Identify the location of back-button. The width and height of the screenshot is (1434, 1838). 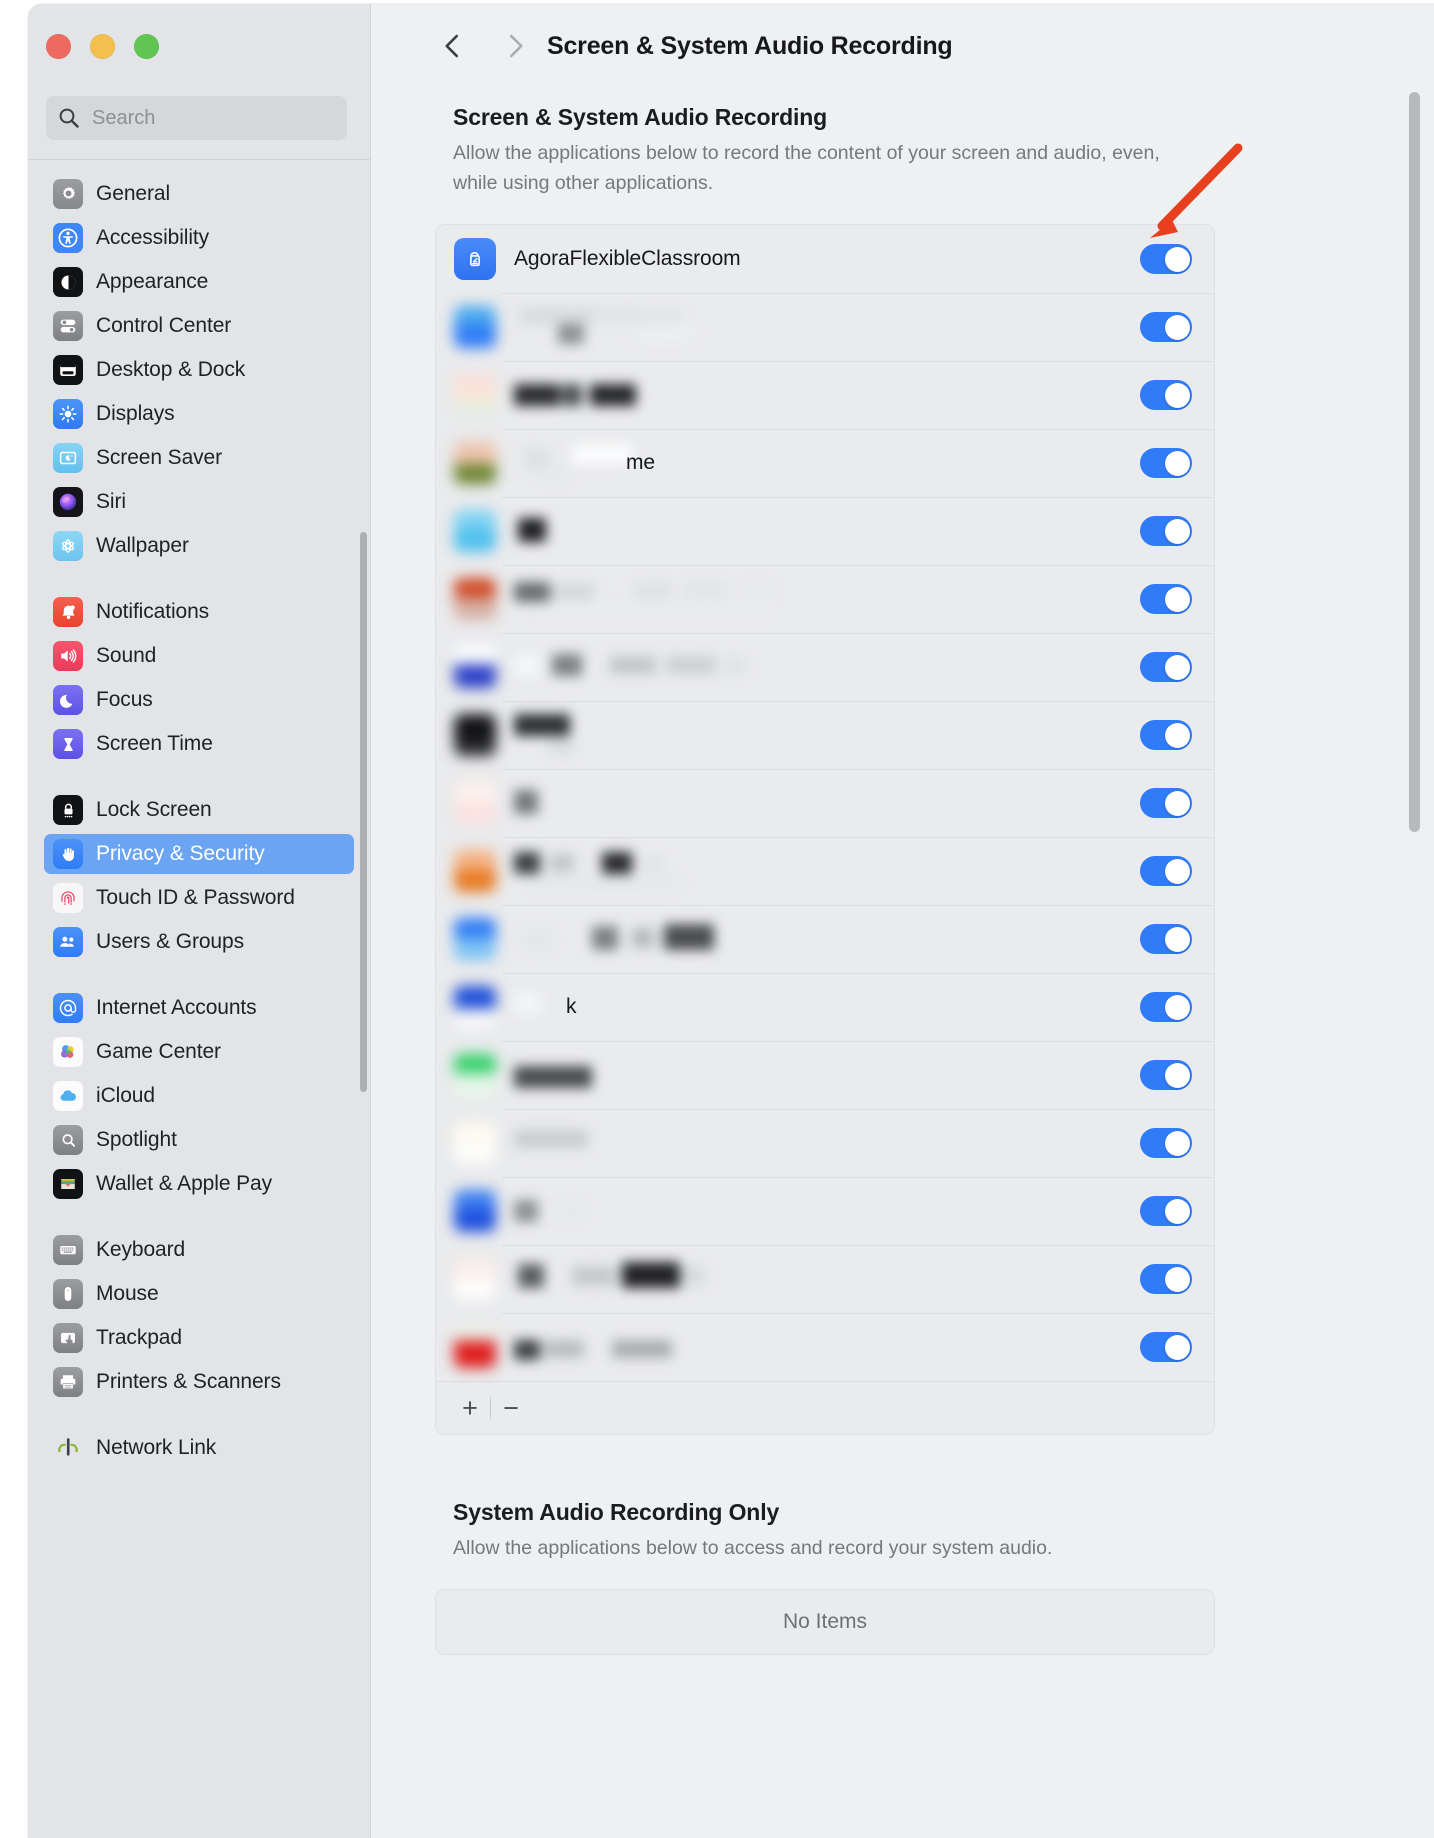
(453, 48).